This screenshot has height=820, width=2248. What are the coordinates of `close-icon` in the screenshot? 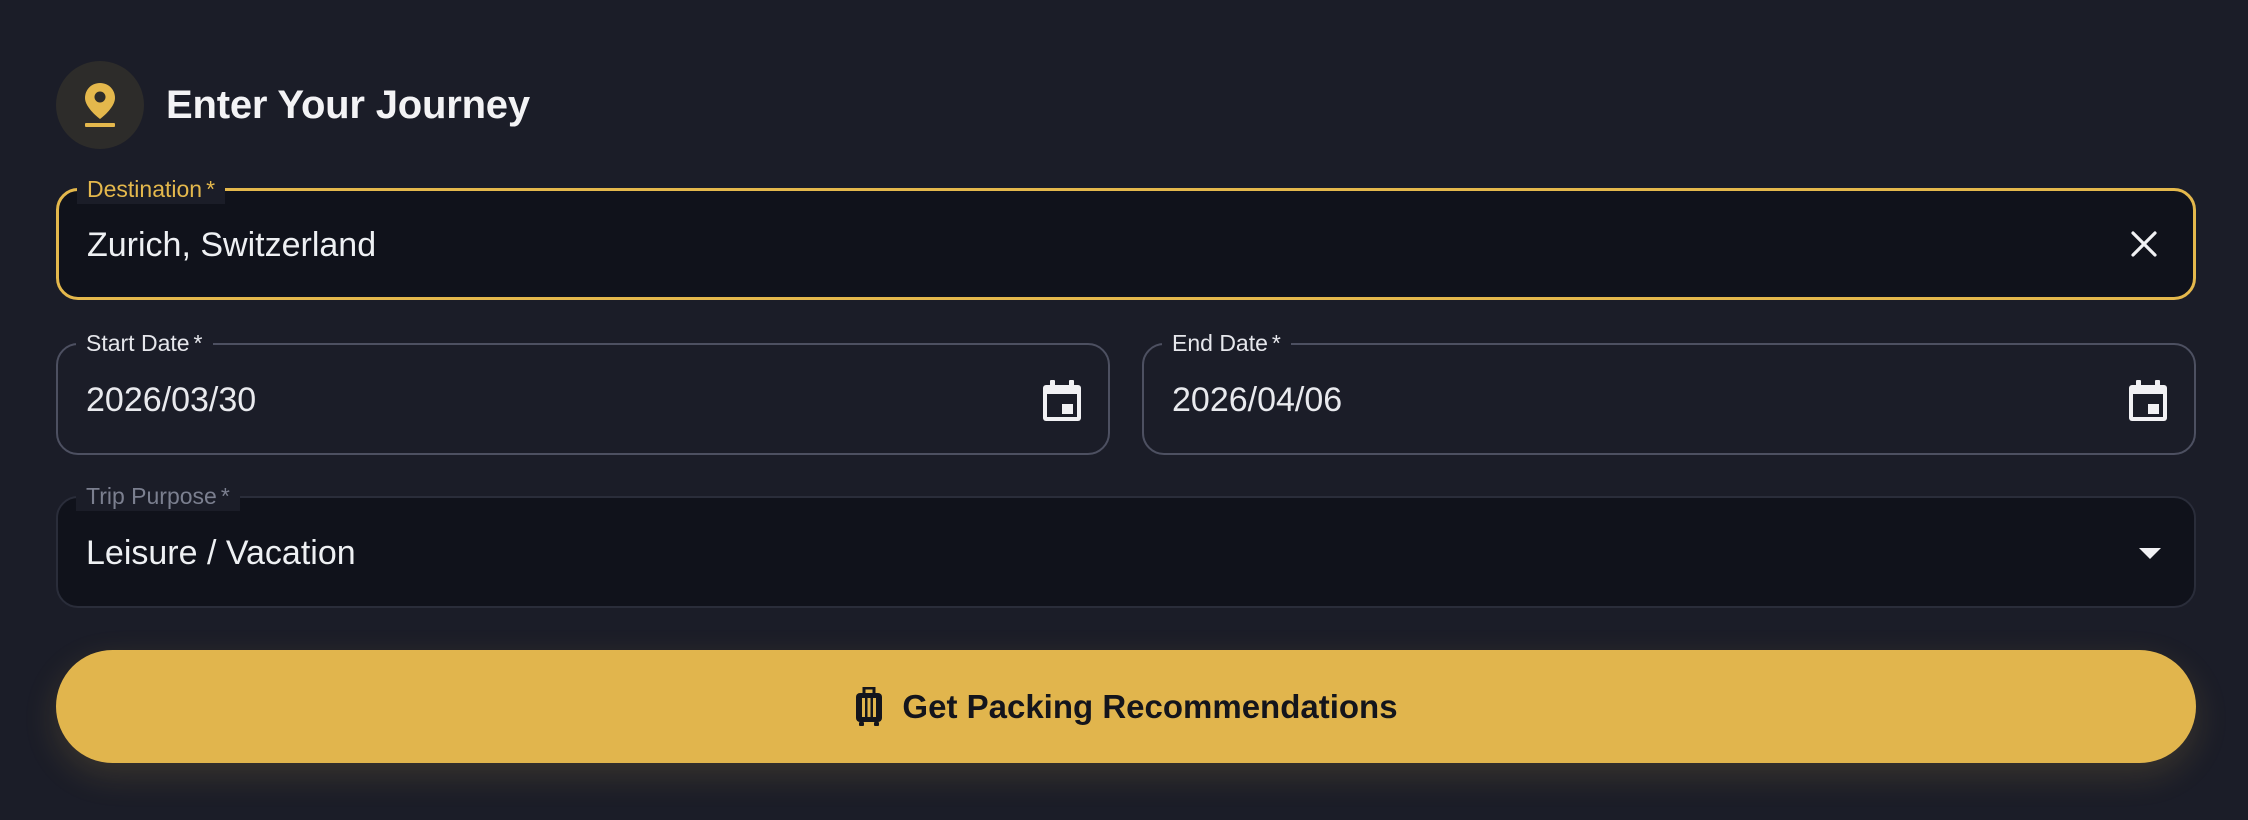 It's located at (2144, 244).